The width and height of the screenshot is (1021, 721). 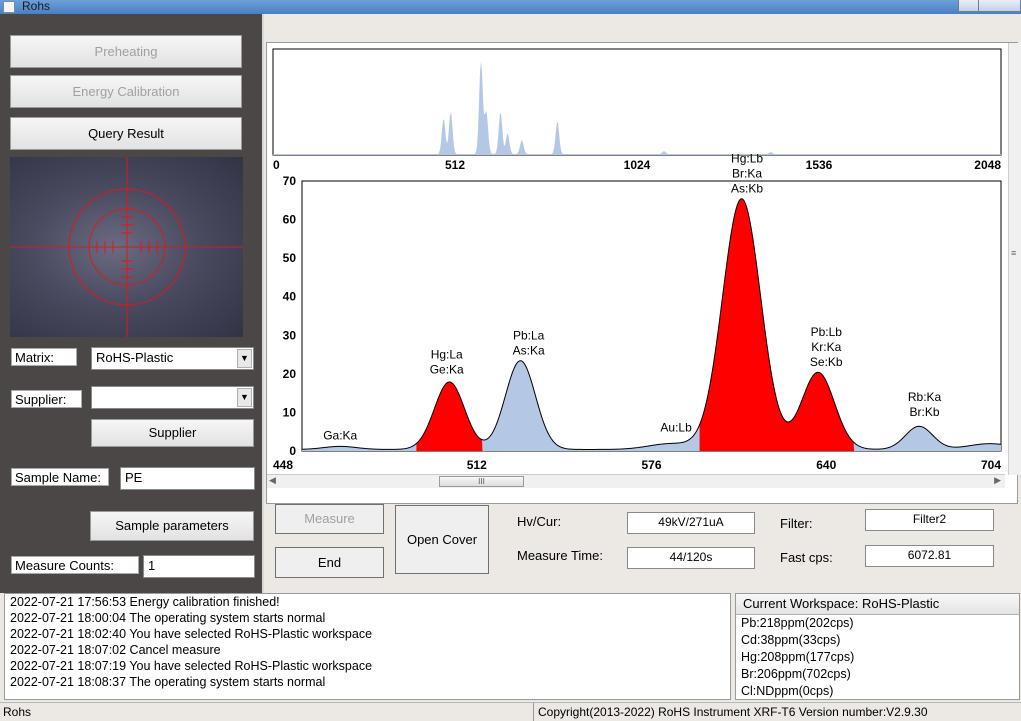 I want to click on zoom-y-tick-label: 40, so click(x=290, y=297).